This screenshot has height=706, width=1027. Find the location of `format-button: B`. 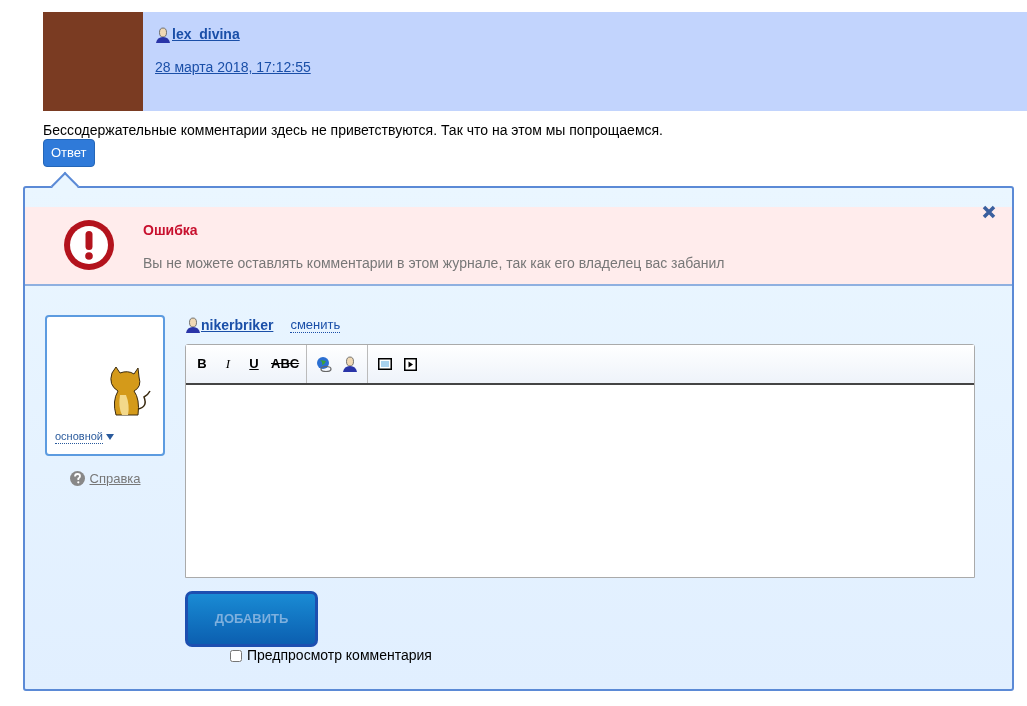

format-button: B is located at coordinates (202, 364).